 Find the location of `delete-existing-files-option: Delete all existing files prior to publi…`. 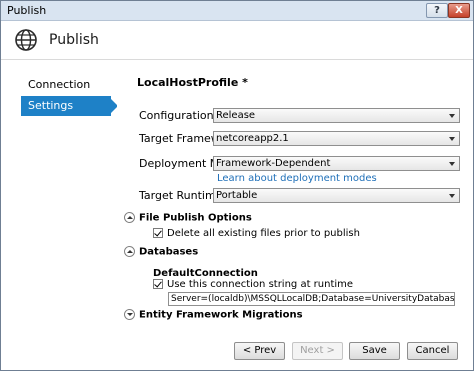

delete-existing-files-option: Delete all existing files prior to publi… is located at coordinates (256, 233).